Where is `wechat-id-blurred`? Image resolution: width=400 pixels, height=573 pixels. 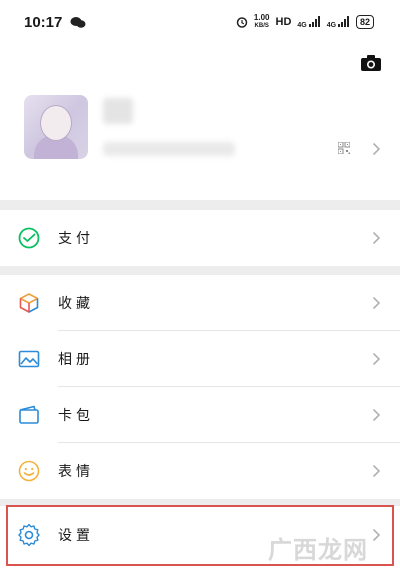
wechat-id-blurred is located at coordinates (169, 149).